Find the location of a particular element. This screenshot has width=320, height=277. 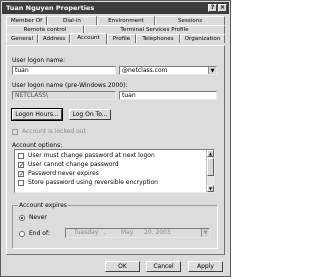

help-button: ? is located at coordinates (212, 8).